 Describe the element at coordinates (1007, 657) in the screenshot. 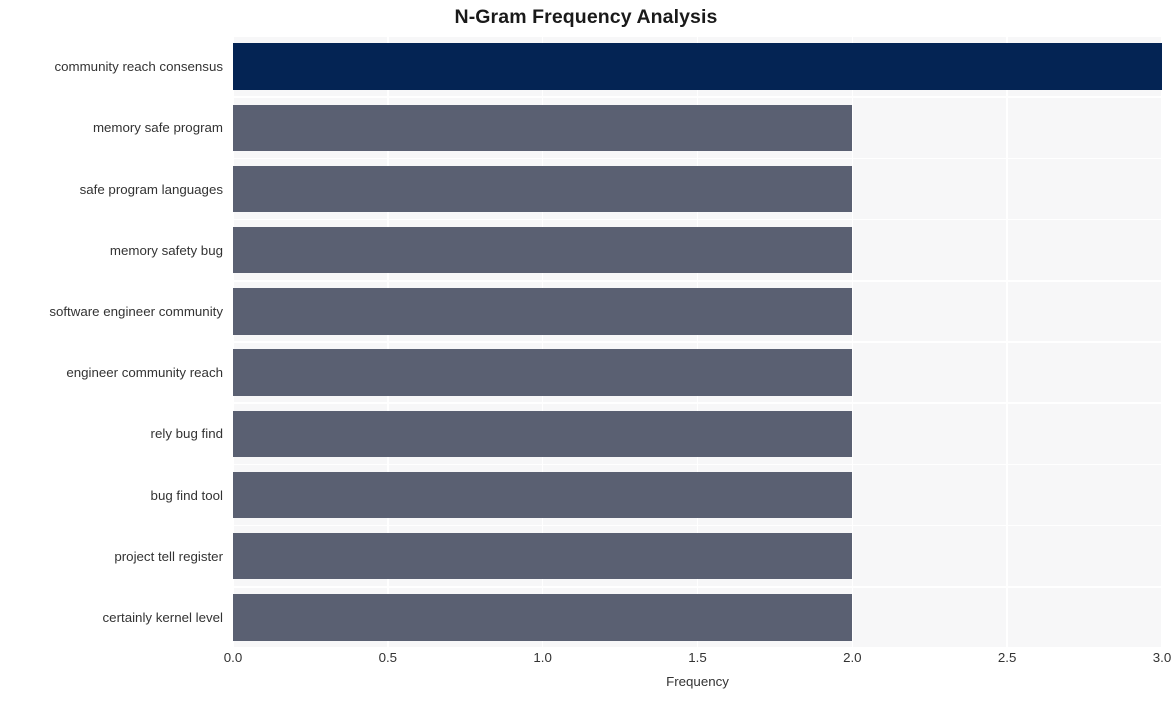

I see `x-axis-tick-label: 2.5` at that location.